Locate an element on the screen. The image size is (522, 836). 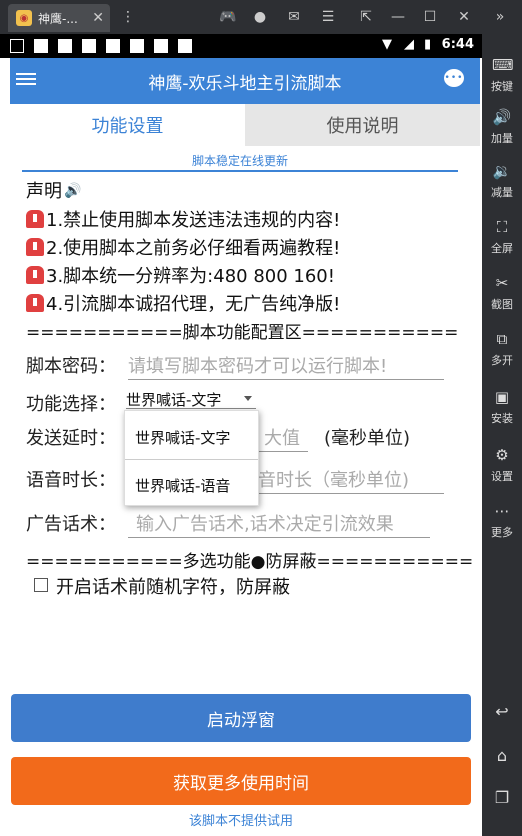
sidebar-install-apk: ▣ 安装 is located at coordinates (502, 407).